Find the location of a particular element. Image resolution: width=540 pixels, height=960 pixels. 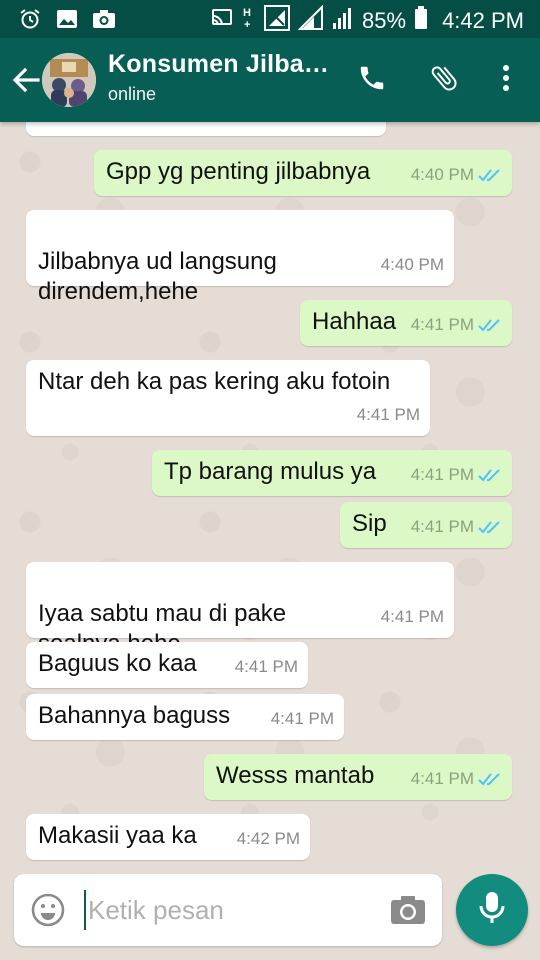

message-bubble-out: Wesss mantab 4:41 PM is located at coordinates (358, 777).